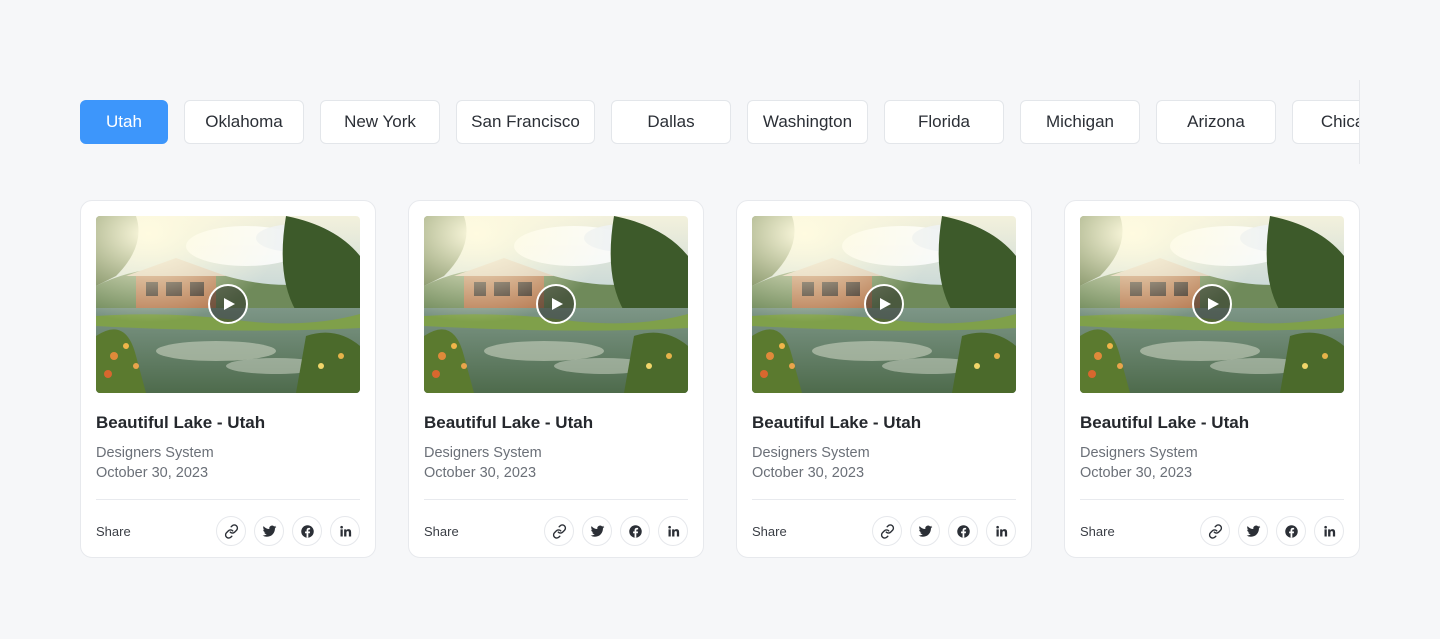 The width and height of the screenshot is (1440, 639). Describe the element at coordinates (124, 122) in the screenshot. I see `tab-utah: Utah` at that location.